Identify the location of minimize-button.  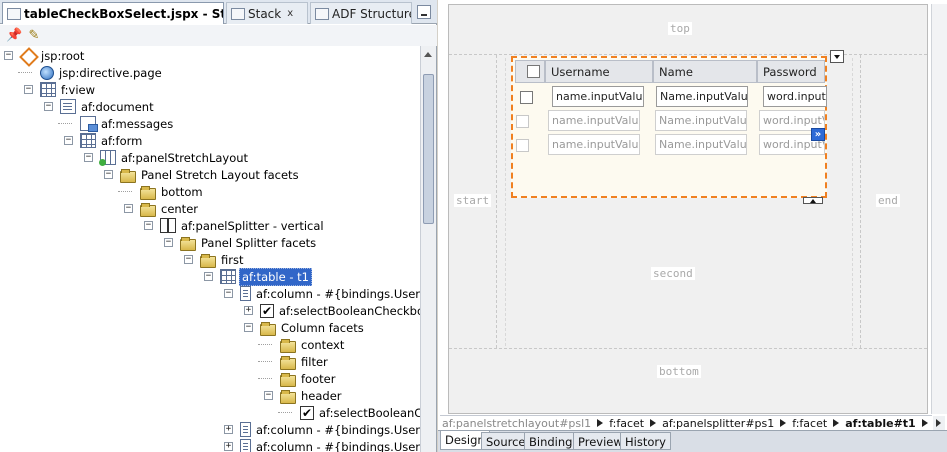
(424, 12).